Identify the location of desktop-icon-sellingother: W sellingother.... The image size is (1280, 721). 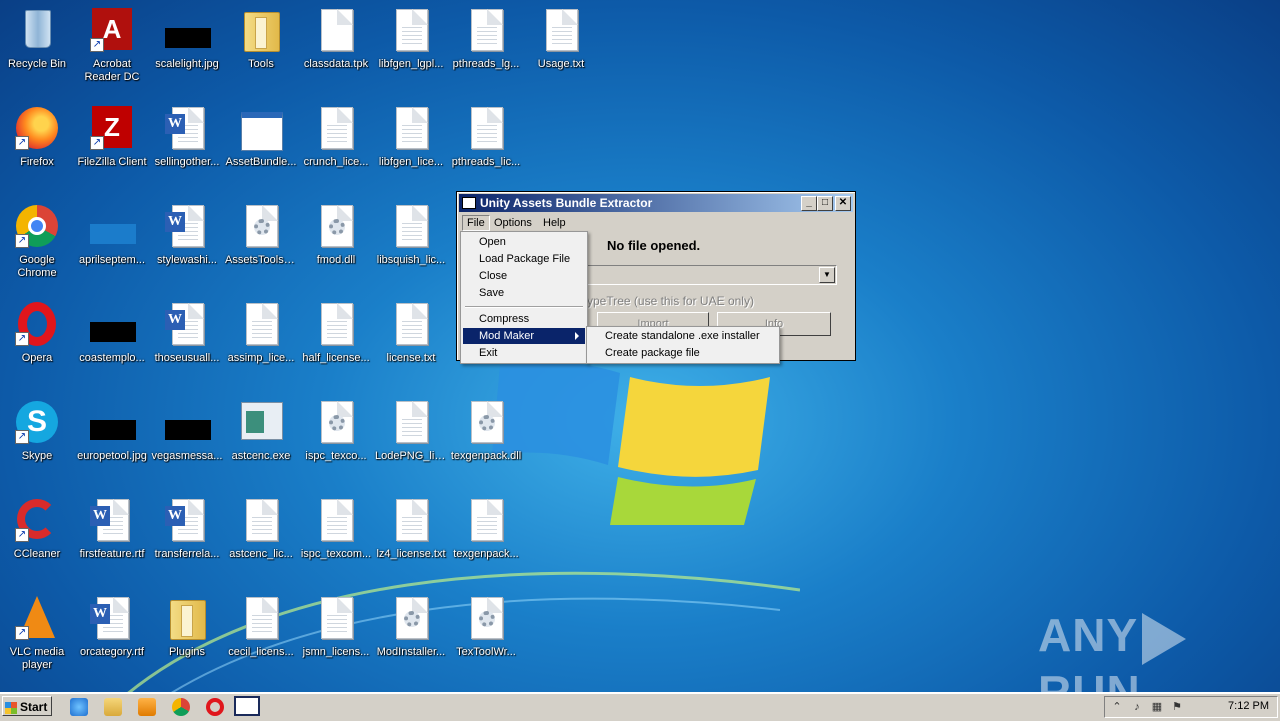
(187, 136).